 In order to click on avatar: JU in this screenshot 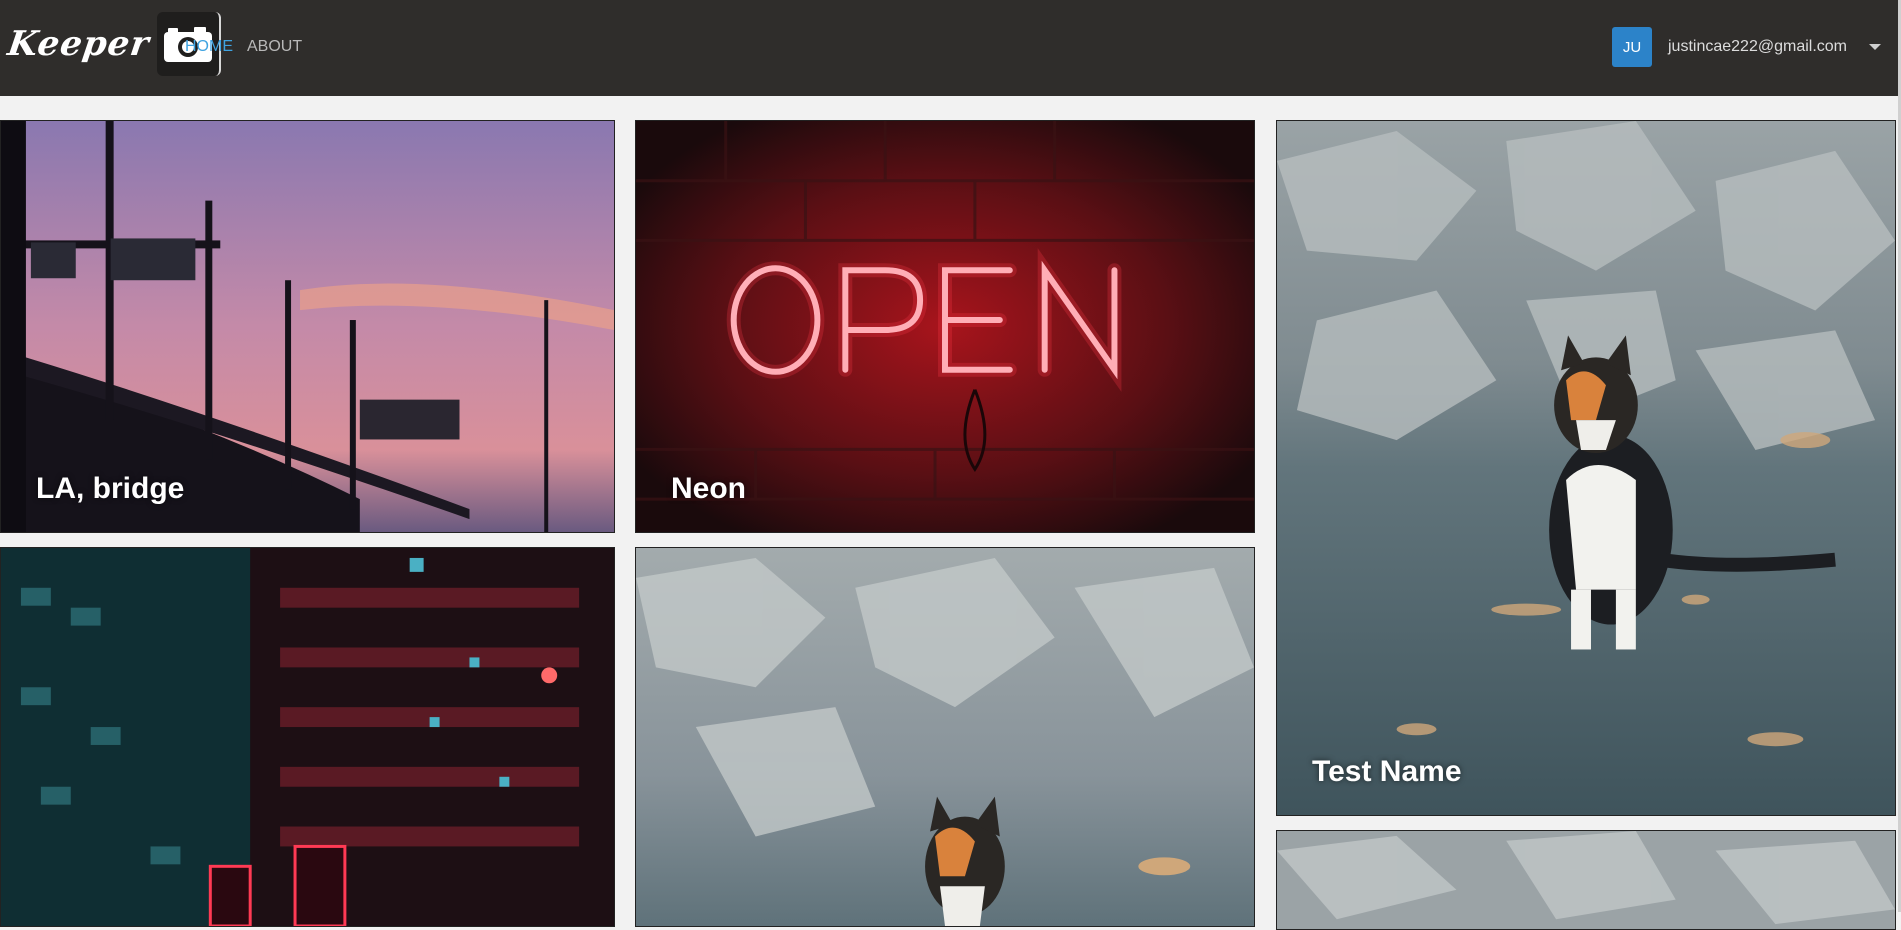, I will do `click(1632, 47)`.